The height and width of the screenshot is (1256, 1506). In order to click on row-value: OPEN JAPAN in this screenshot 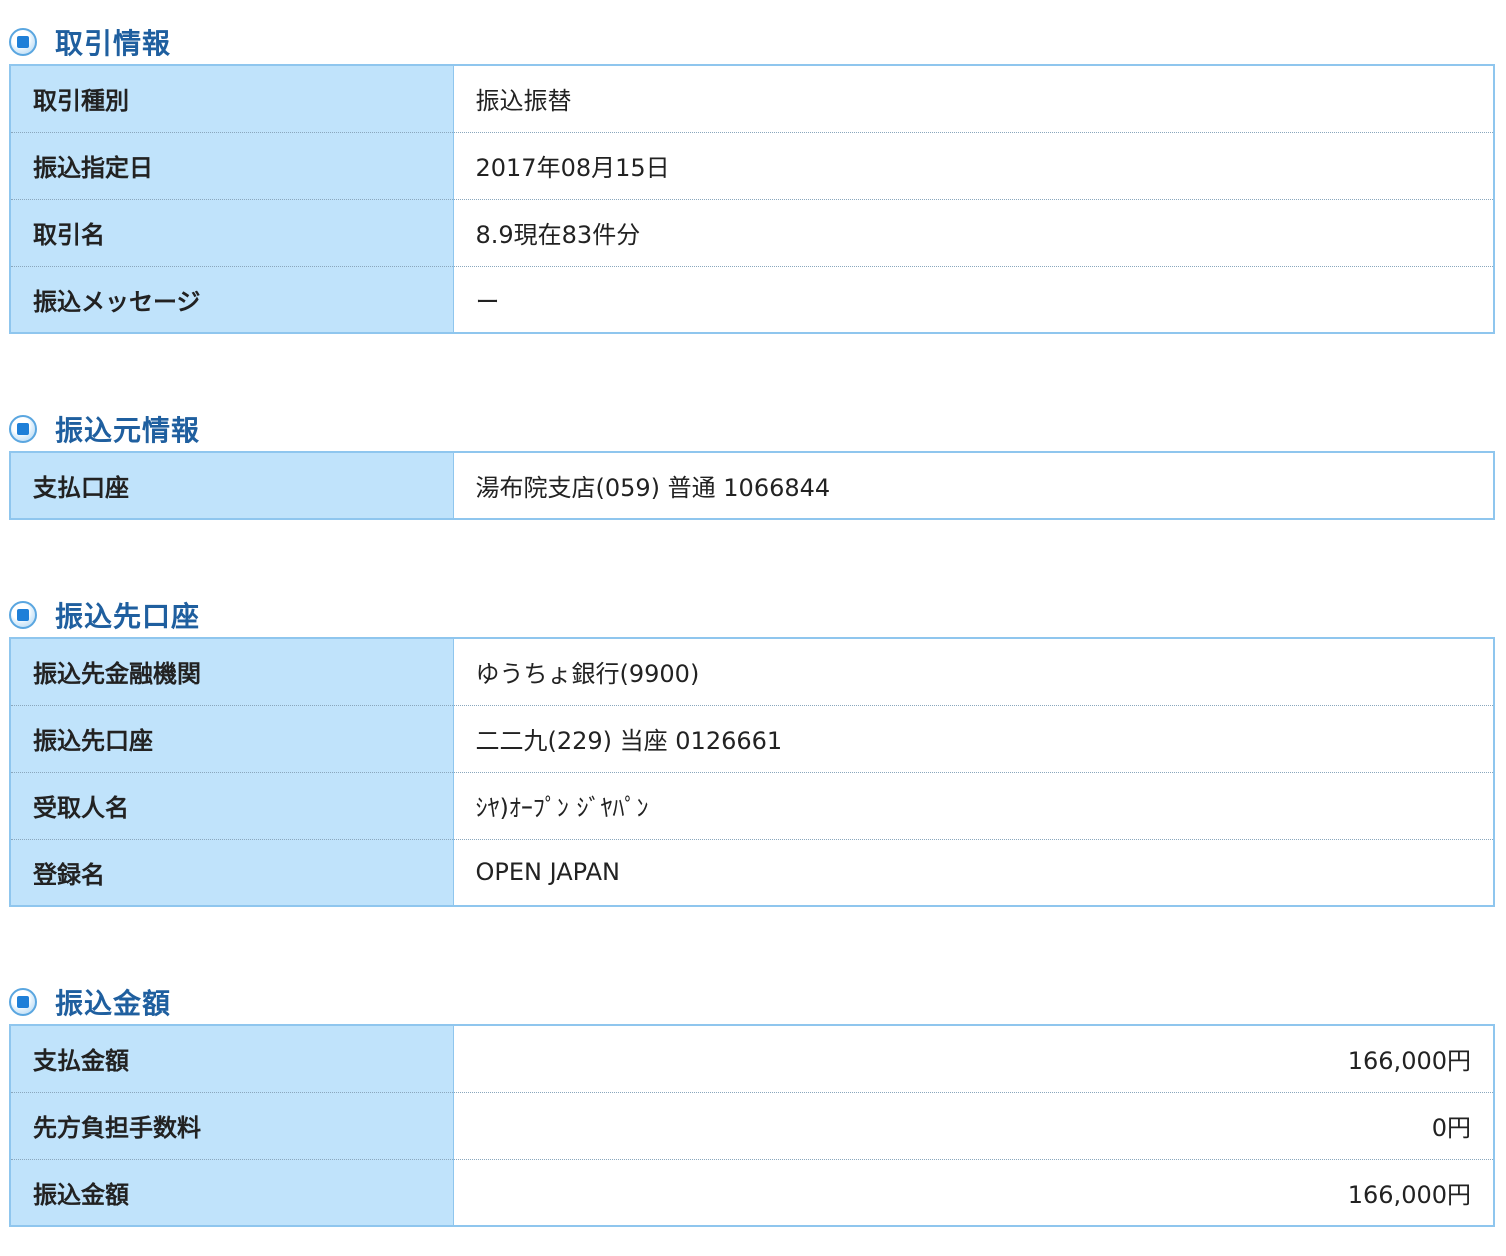, I will do `click(973, 872)`.